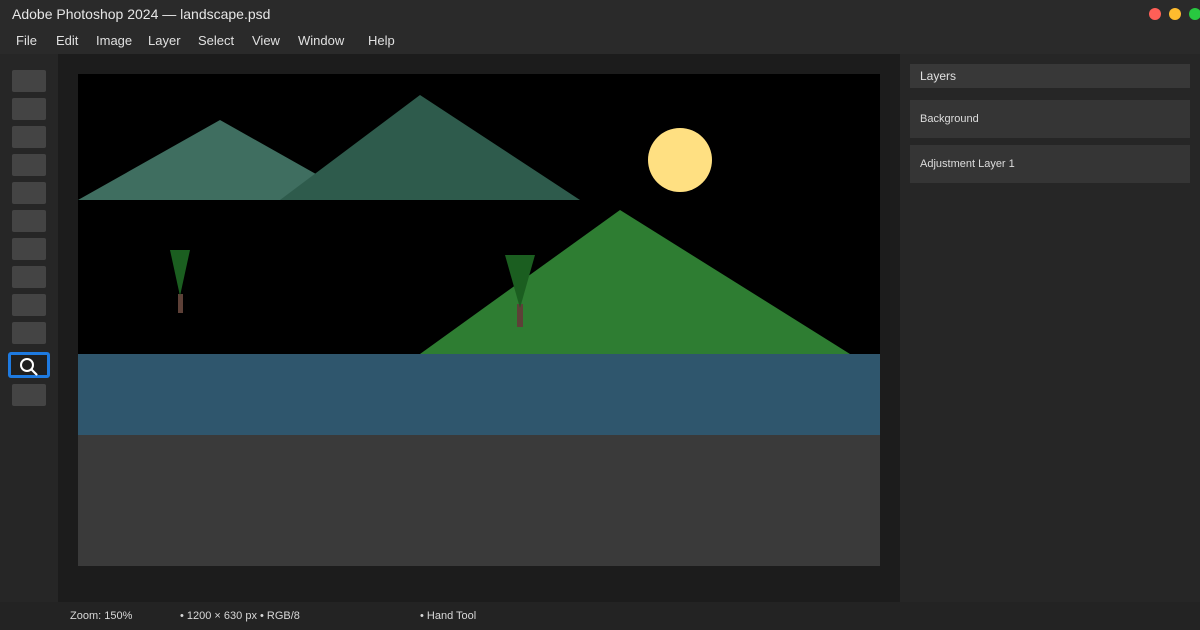 This screenshot has height=630, width=1200. What do you see at coordinates (1050, 119) in the screenshot?
I see `layer-row-background: Background` at bounding box center [1050, 119].